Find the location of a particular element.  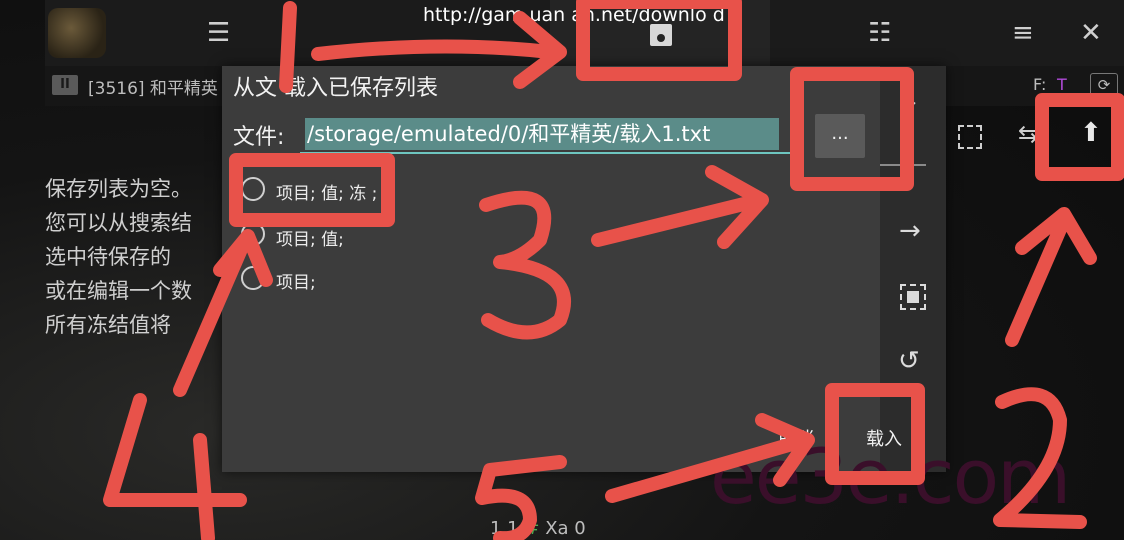

arrow-right-icon: → is located at coordinates (910, 231).